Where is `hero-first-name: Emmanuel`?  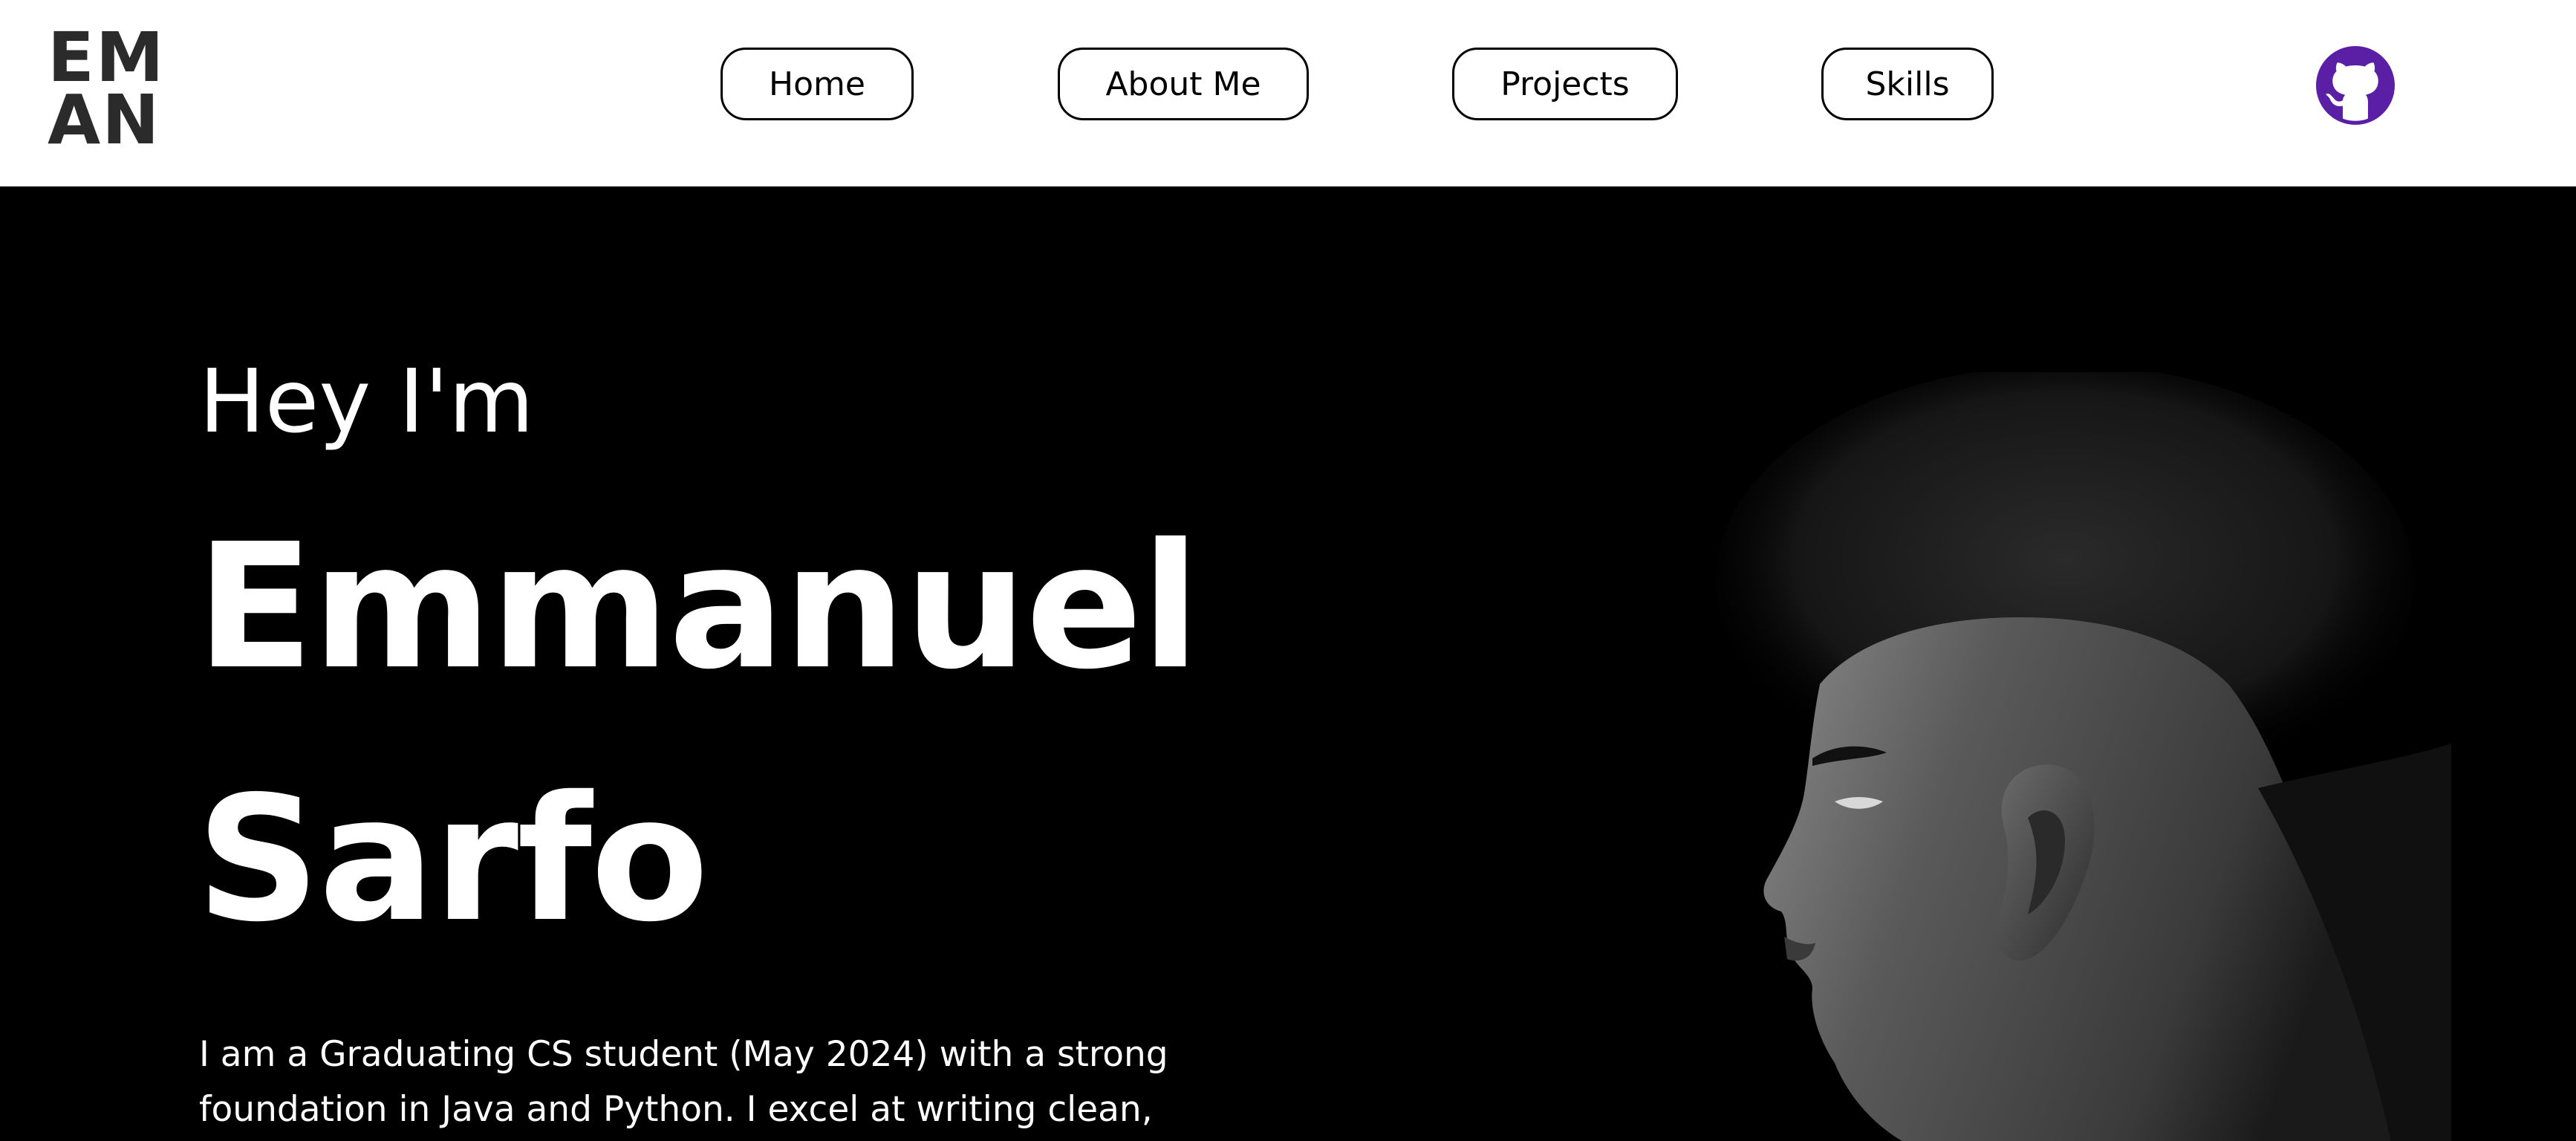
hero-first-name: Emmanuel is located at coordinates (698, 607).